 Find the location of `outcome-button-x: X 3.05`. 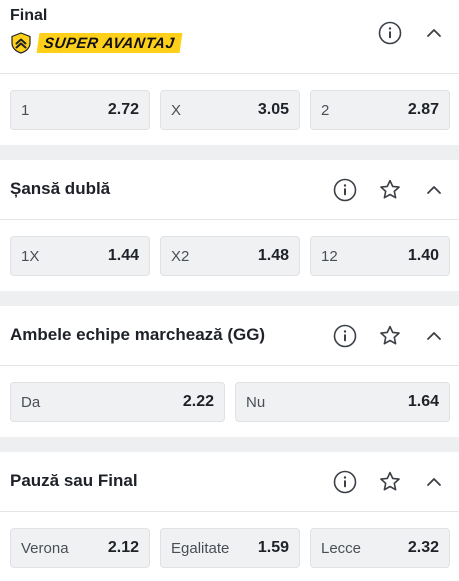

outcome-button-x: X 3.05 is located at coordinates (230, 110).